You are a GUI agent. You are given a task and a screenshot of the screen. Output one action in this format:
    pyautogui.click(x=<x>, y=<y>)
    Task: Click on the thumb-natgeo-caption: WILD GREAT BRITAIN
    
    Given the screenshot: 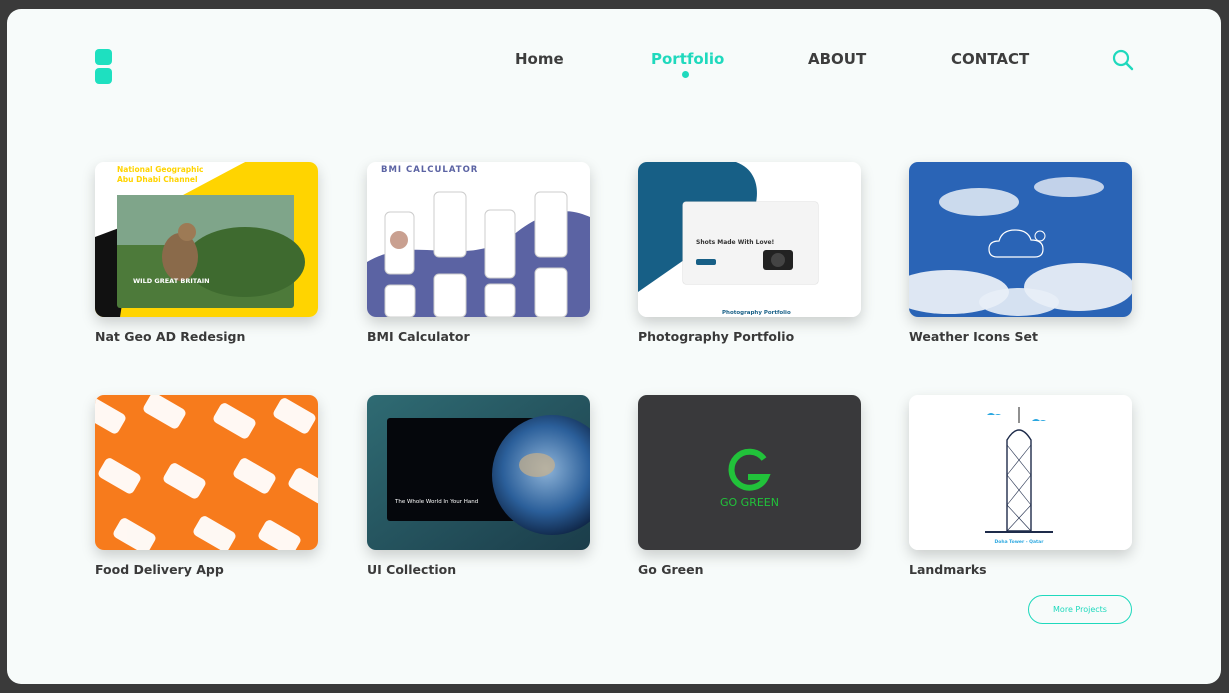 What is the action you would take?
    pyautogui.click(x=171, y=281)
    